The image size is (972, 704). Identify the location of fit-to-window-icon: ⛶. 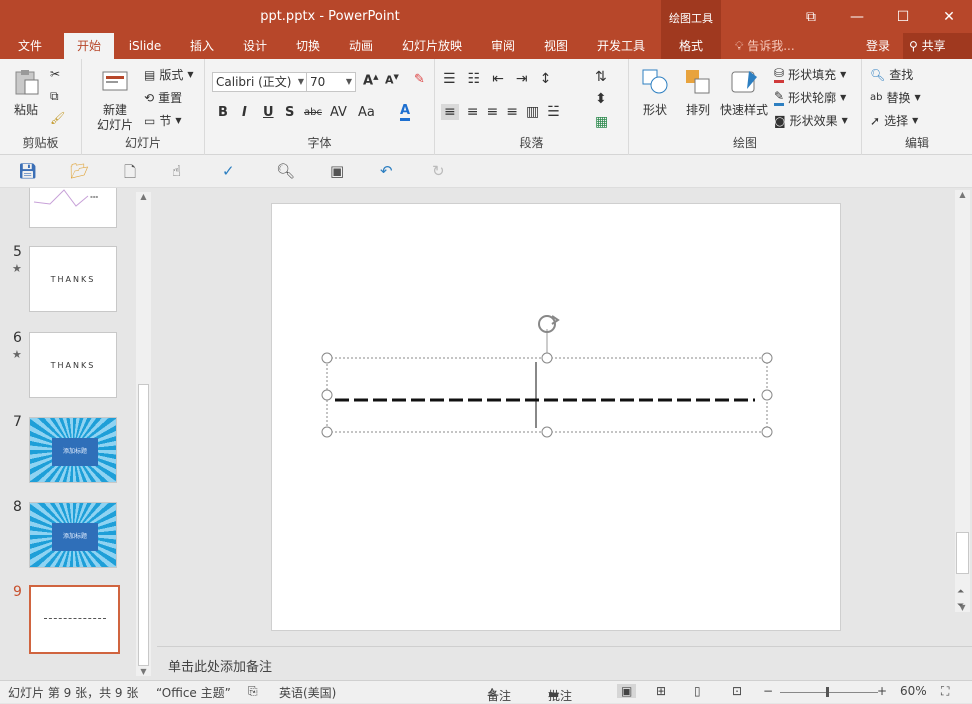
(945, 691).